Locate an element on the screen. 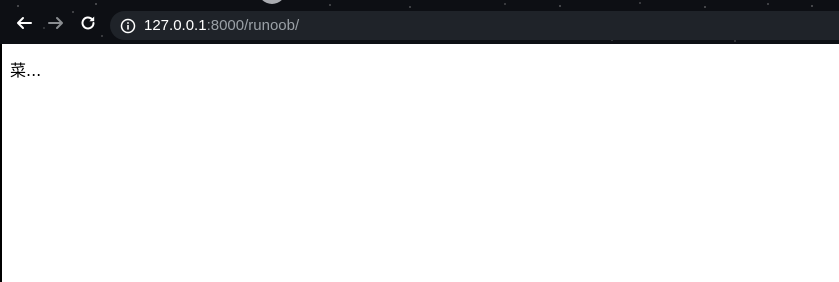 This screenshot has width=839, height=282. address-bar: 127.0.0.1:8000/runoob/ is located at coordinates (474, 25).